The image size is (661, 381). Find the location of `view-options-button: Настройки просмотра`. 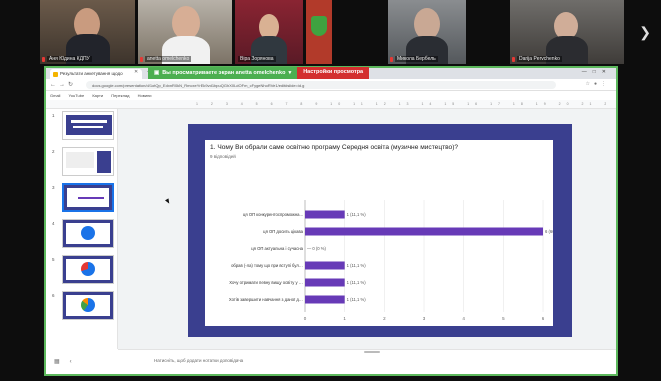

view-options-button: Настройки просмотра is located at coordinates (333, 73).